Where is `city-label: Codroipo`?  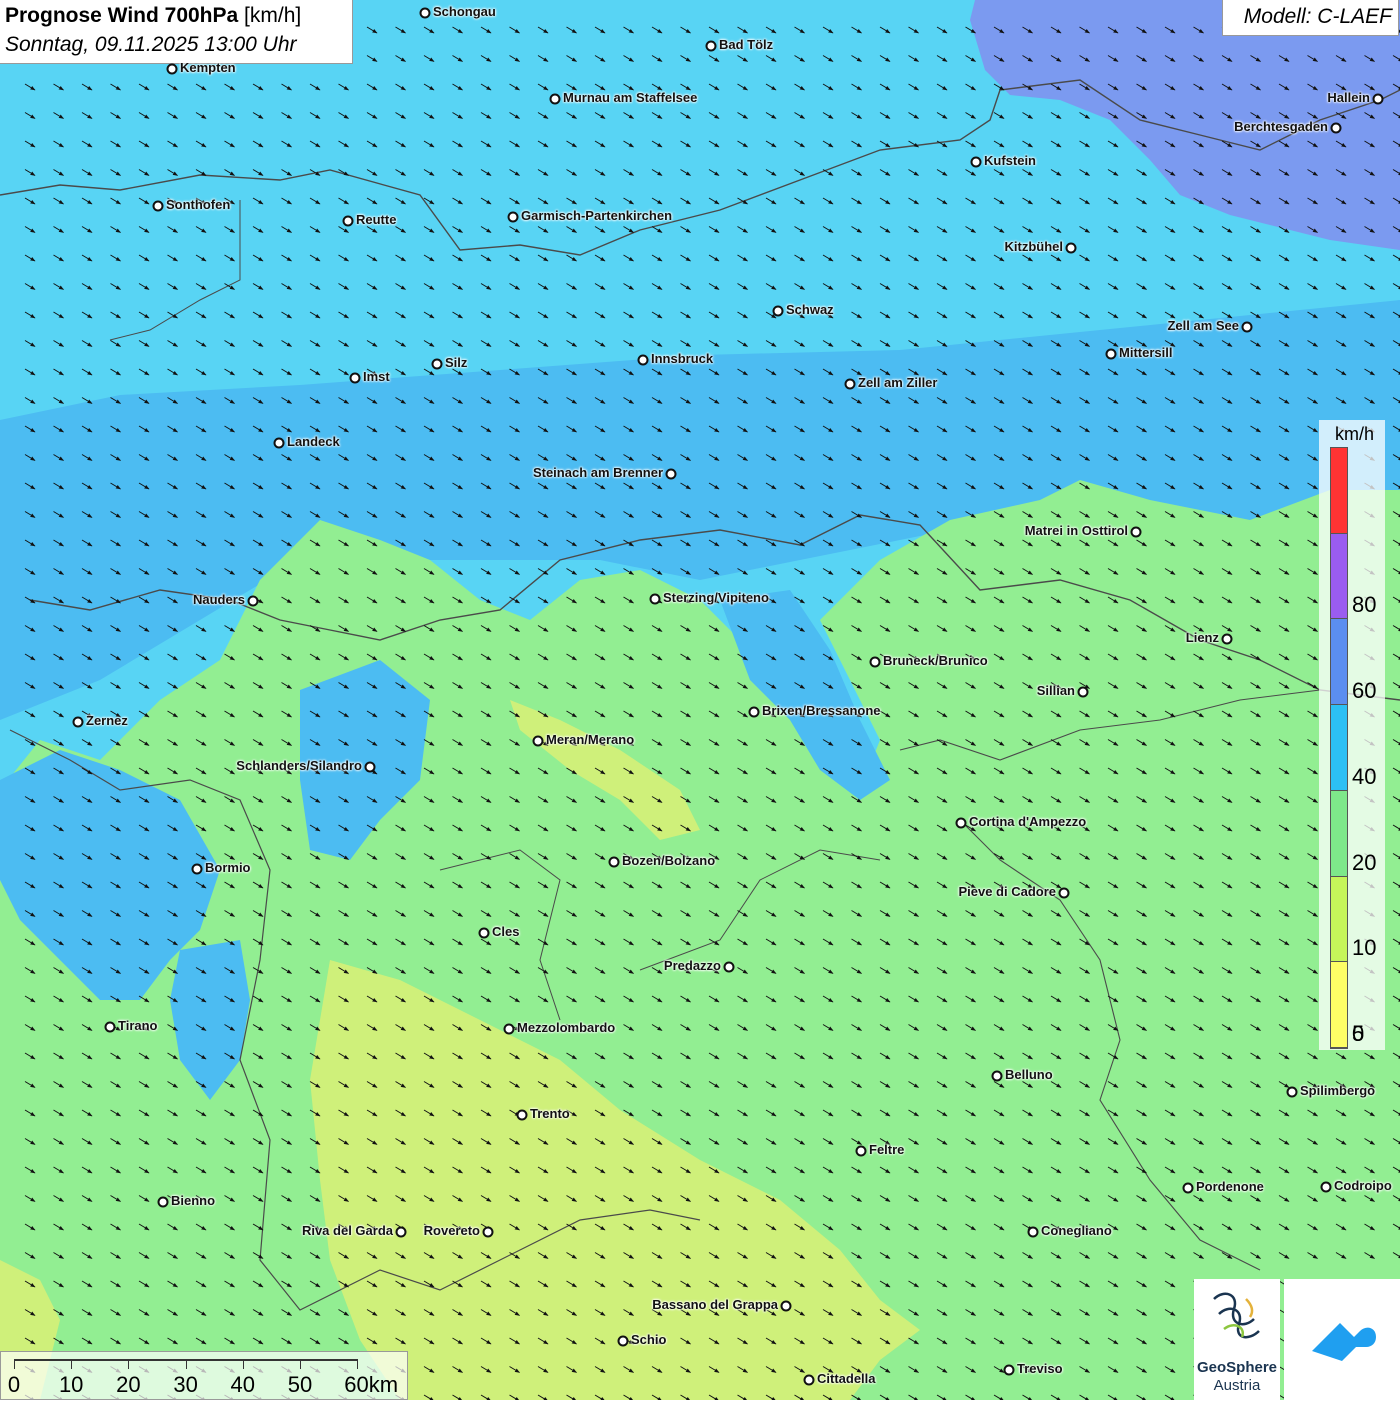 city-label: Codroipo is located at coordinates (1363, 1185).